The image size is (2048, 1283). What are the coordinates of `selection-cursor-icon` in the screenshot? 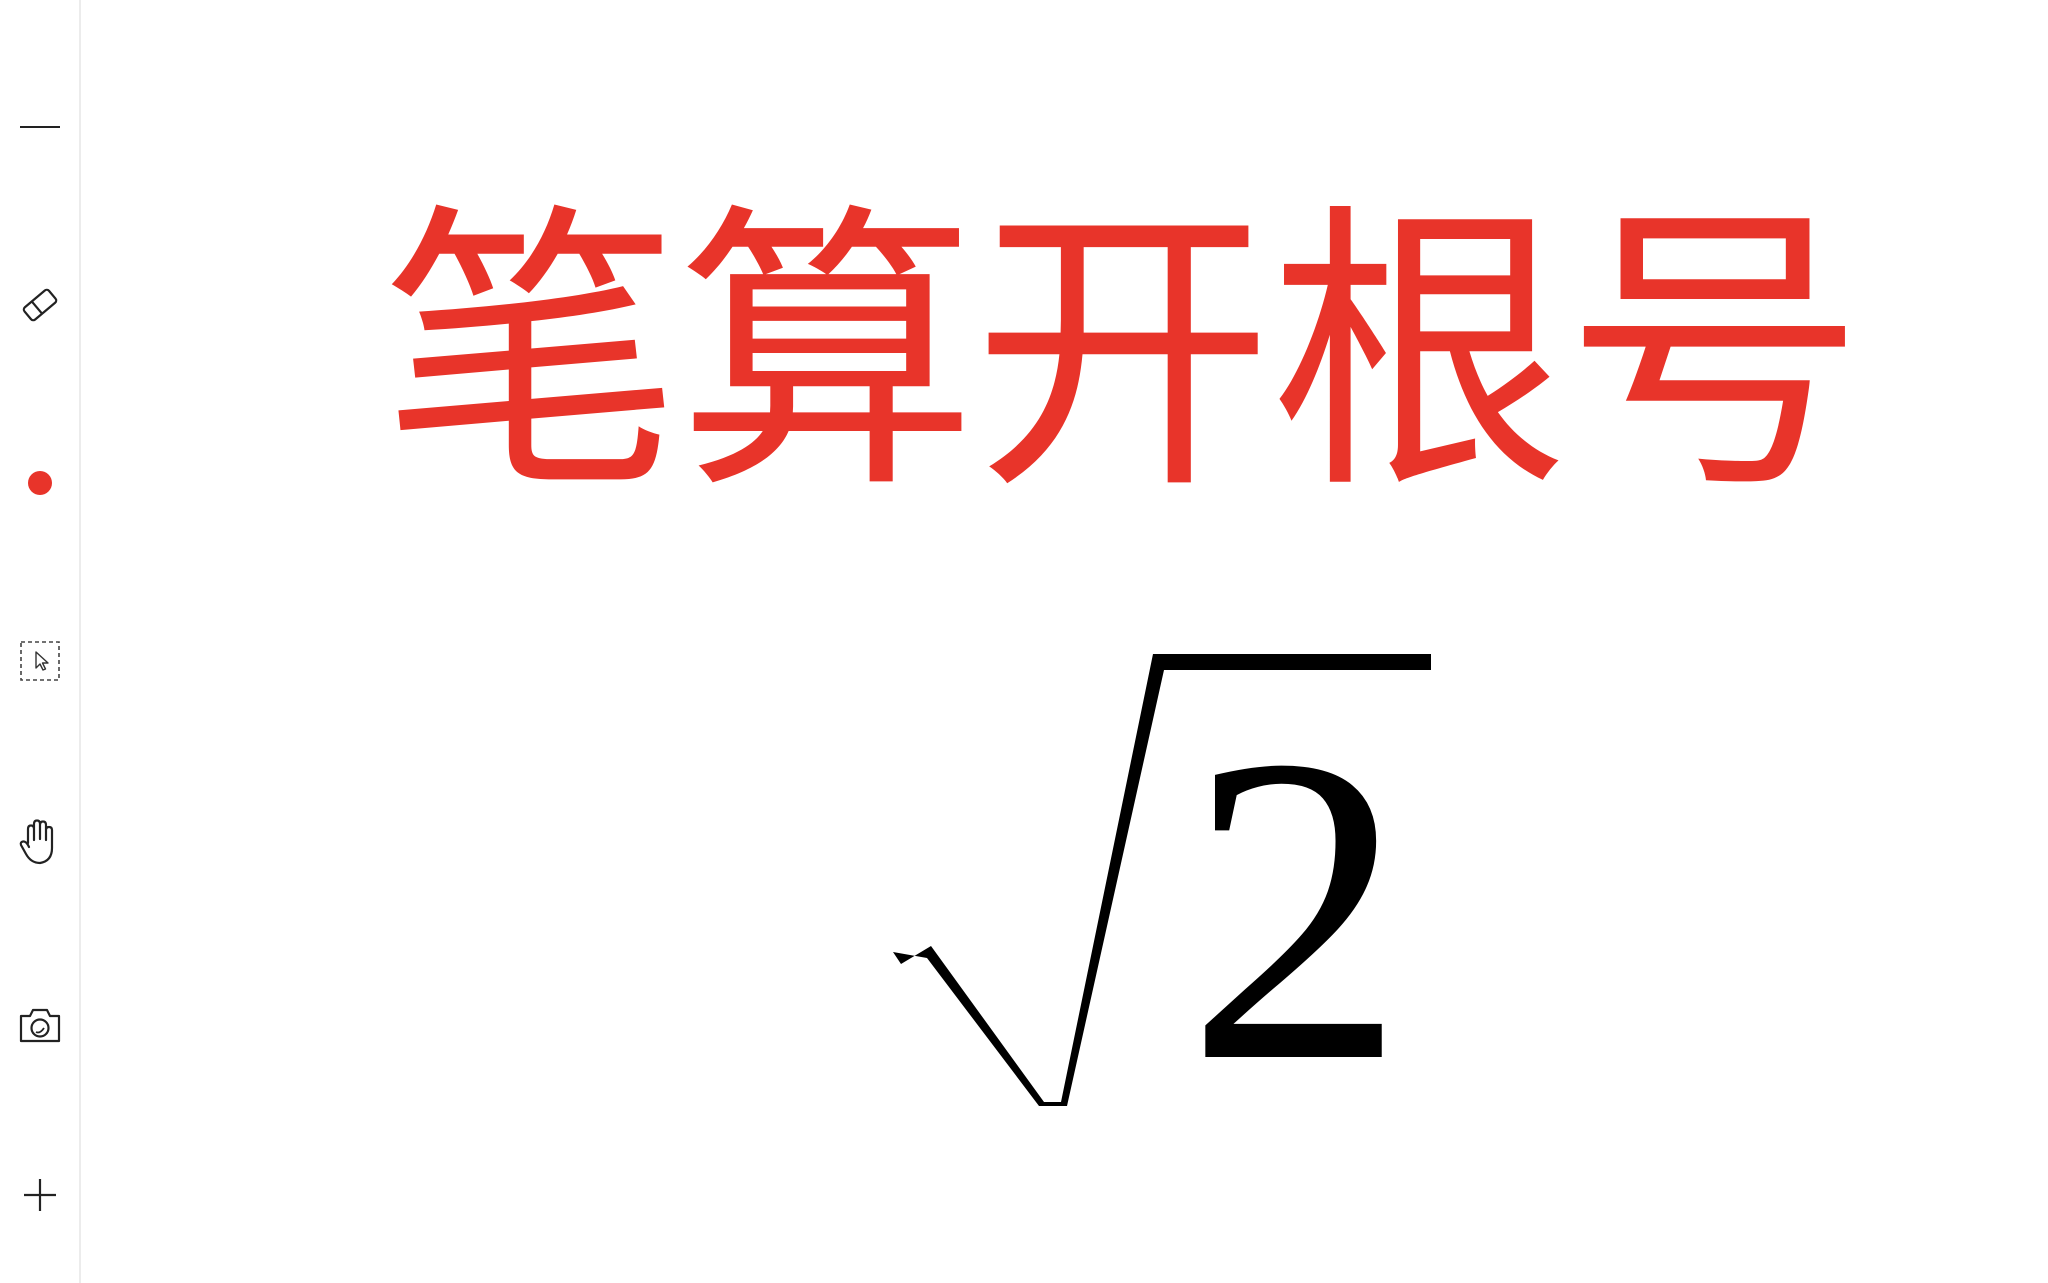 It's located at (39, 661).